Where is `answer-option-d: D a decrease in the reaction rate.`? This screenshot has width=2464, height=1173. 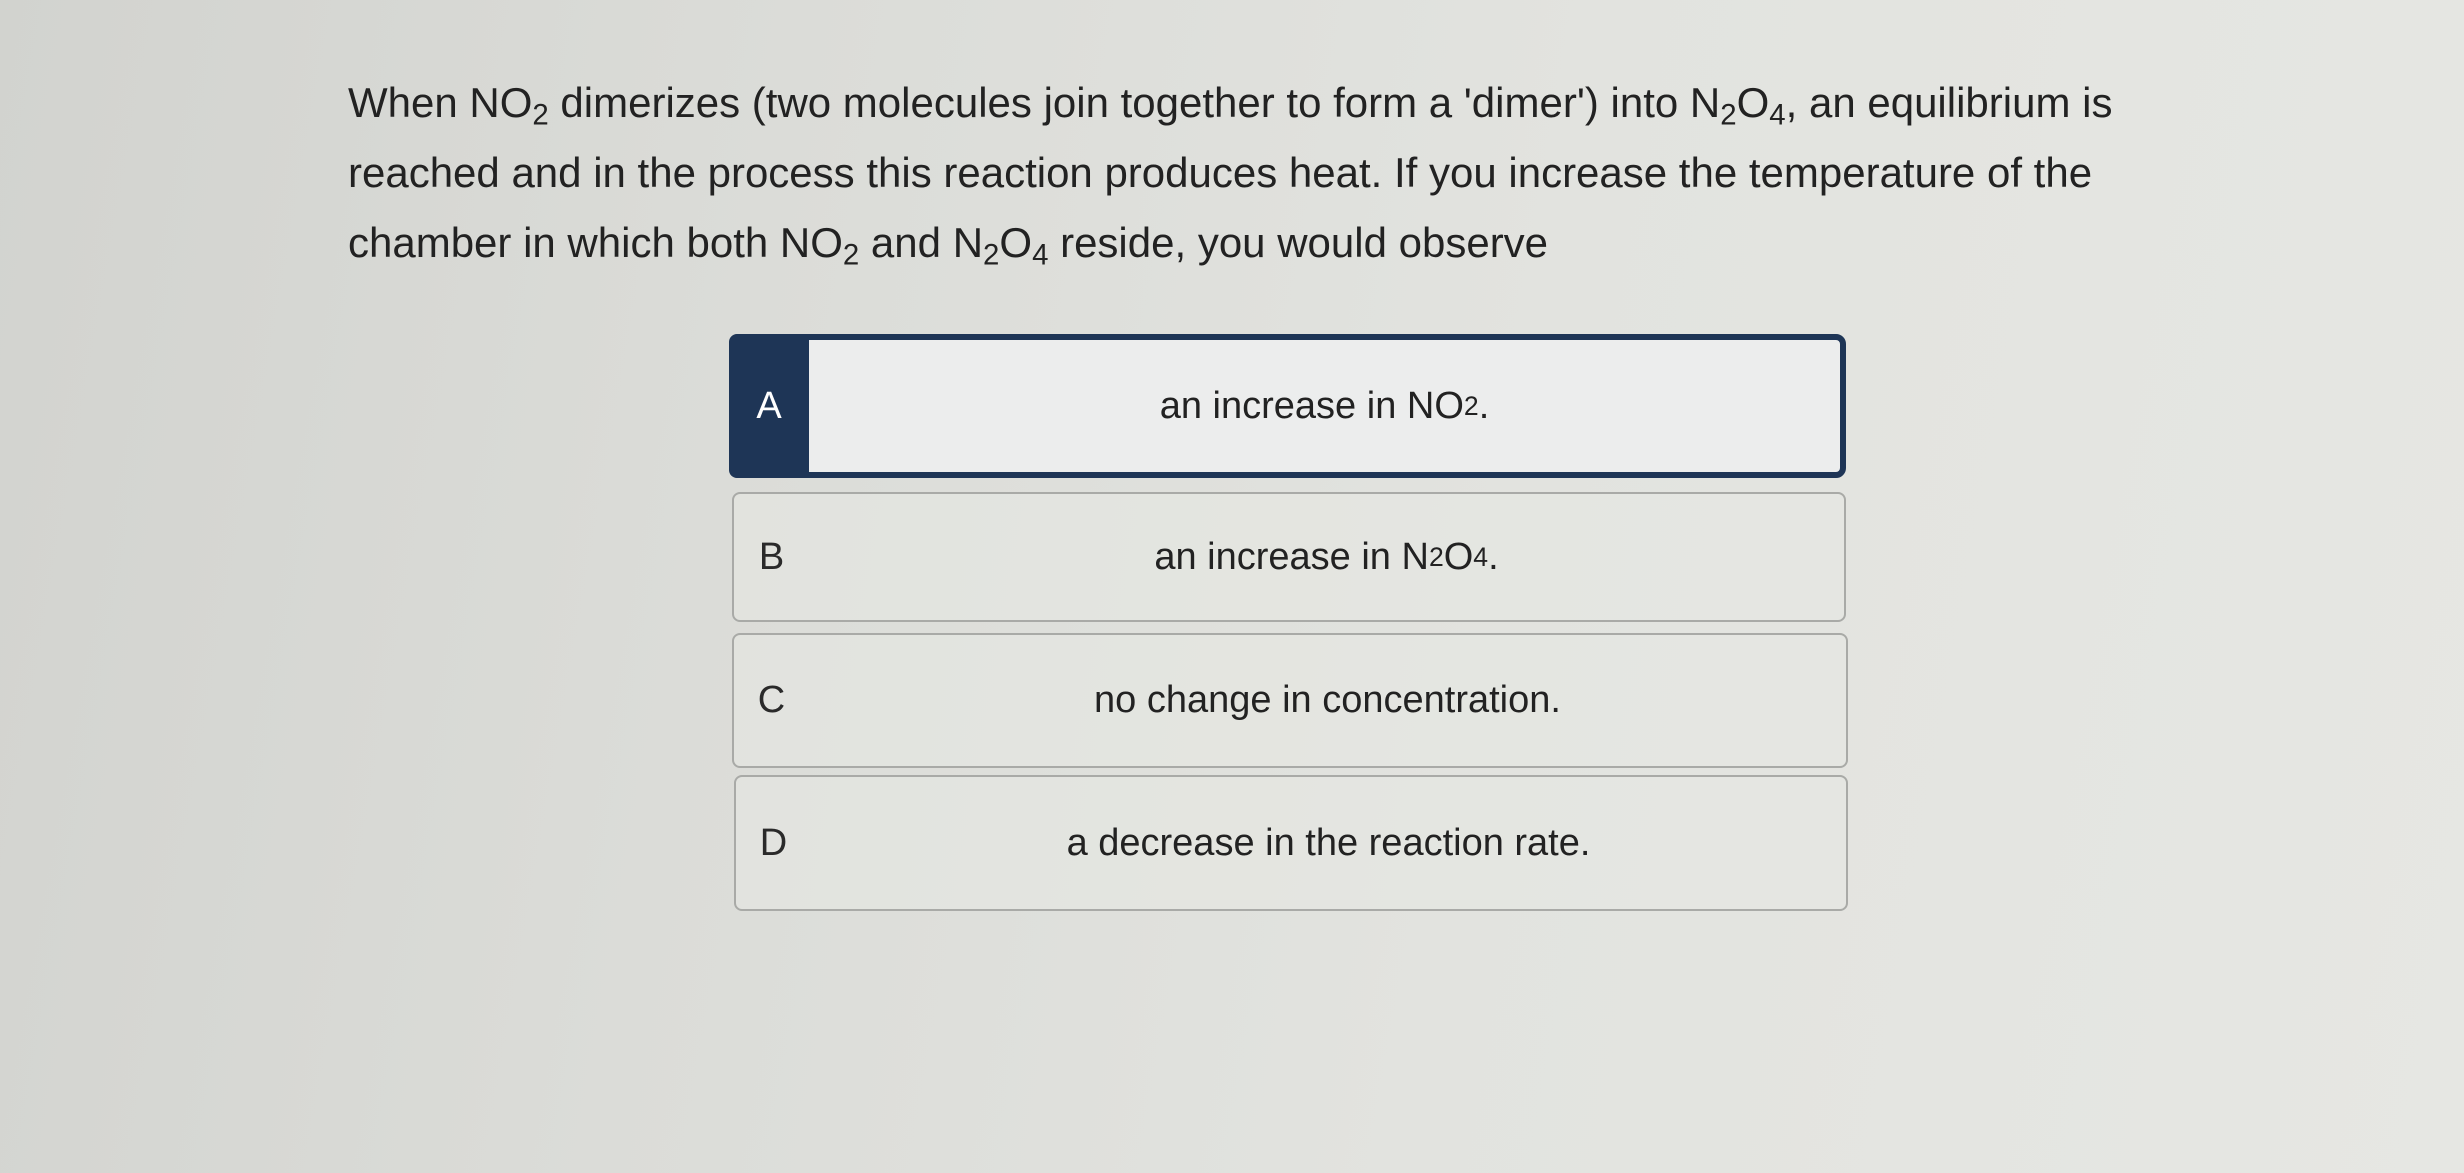 answer-option-d: D a decrease in the reaction rate. is located at coordinates (1291, 843).